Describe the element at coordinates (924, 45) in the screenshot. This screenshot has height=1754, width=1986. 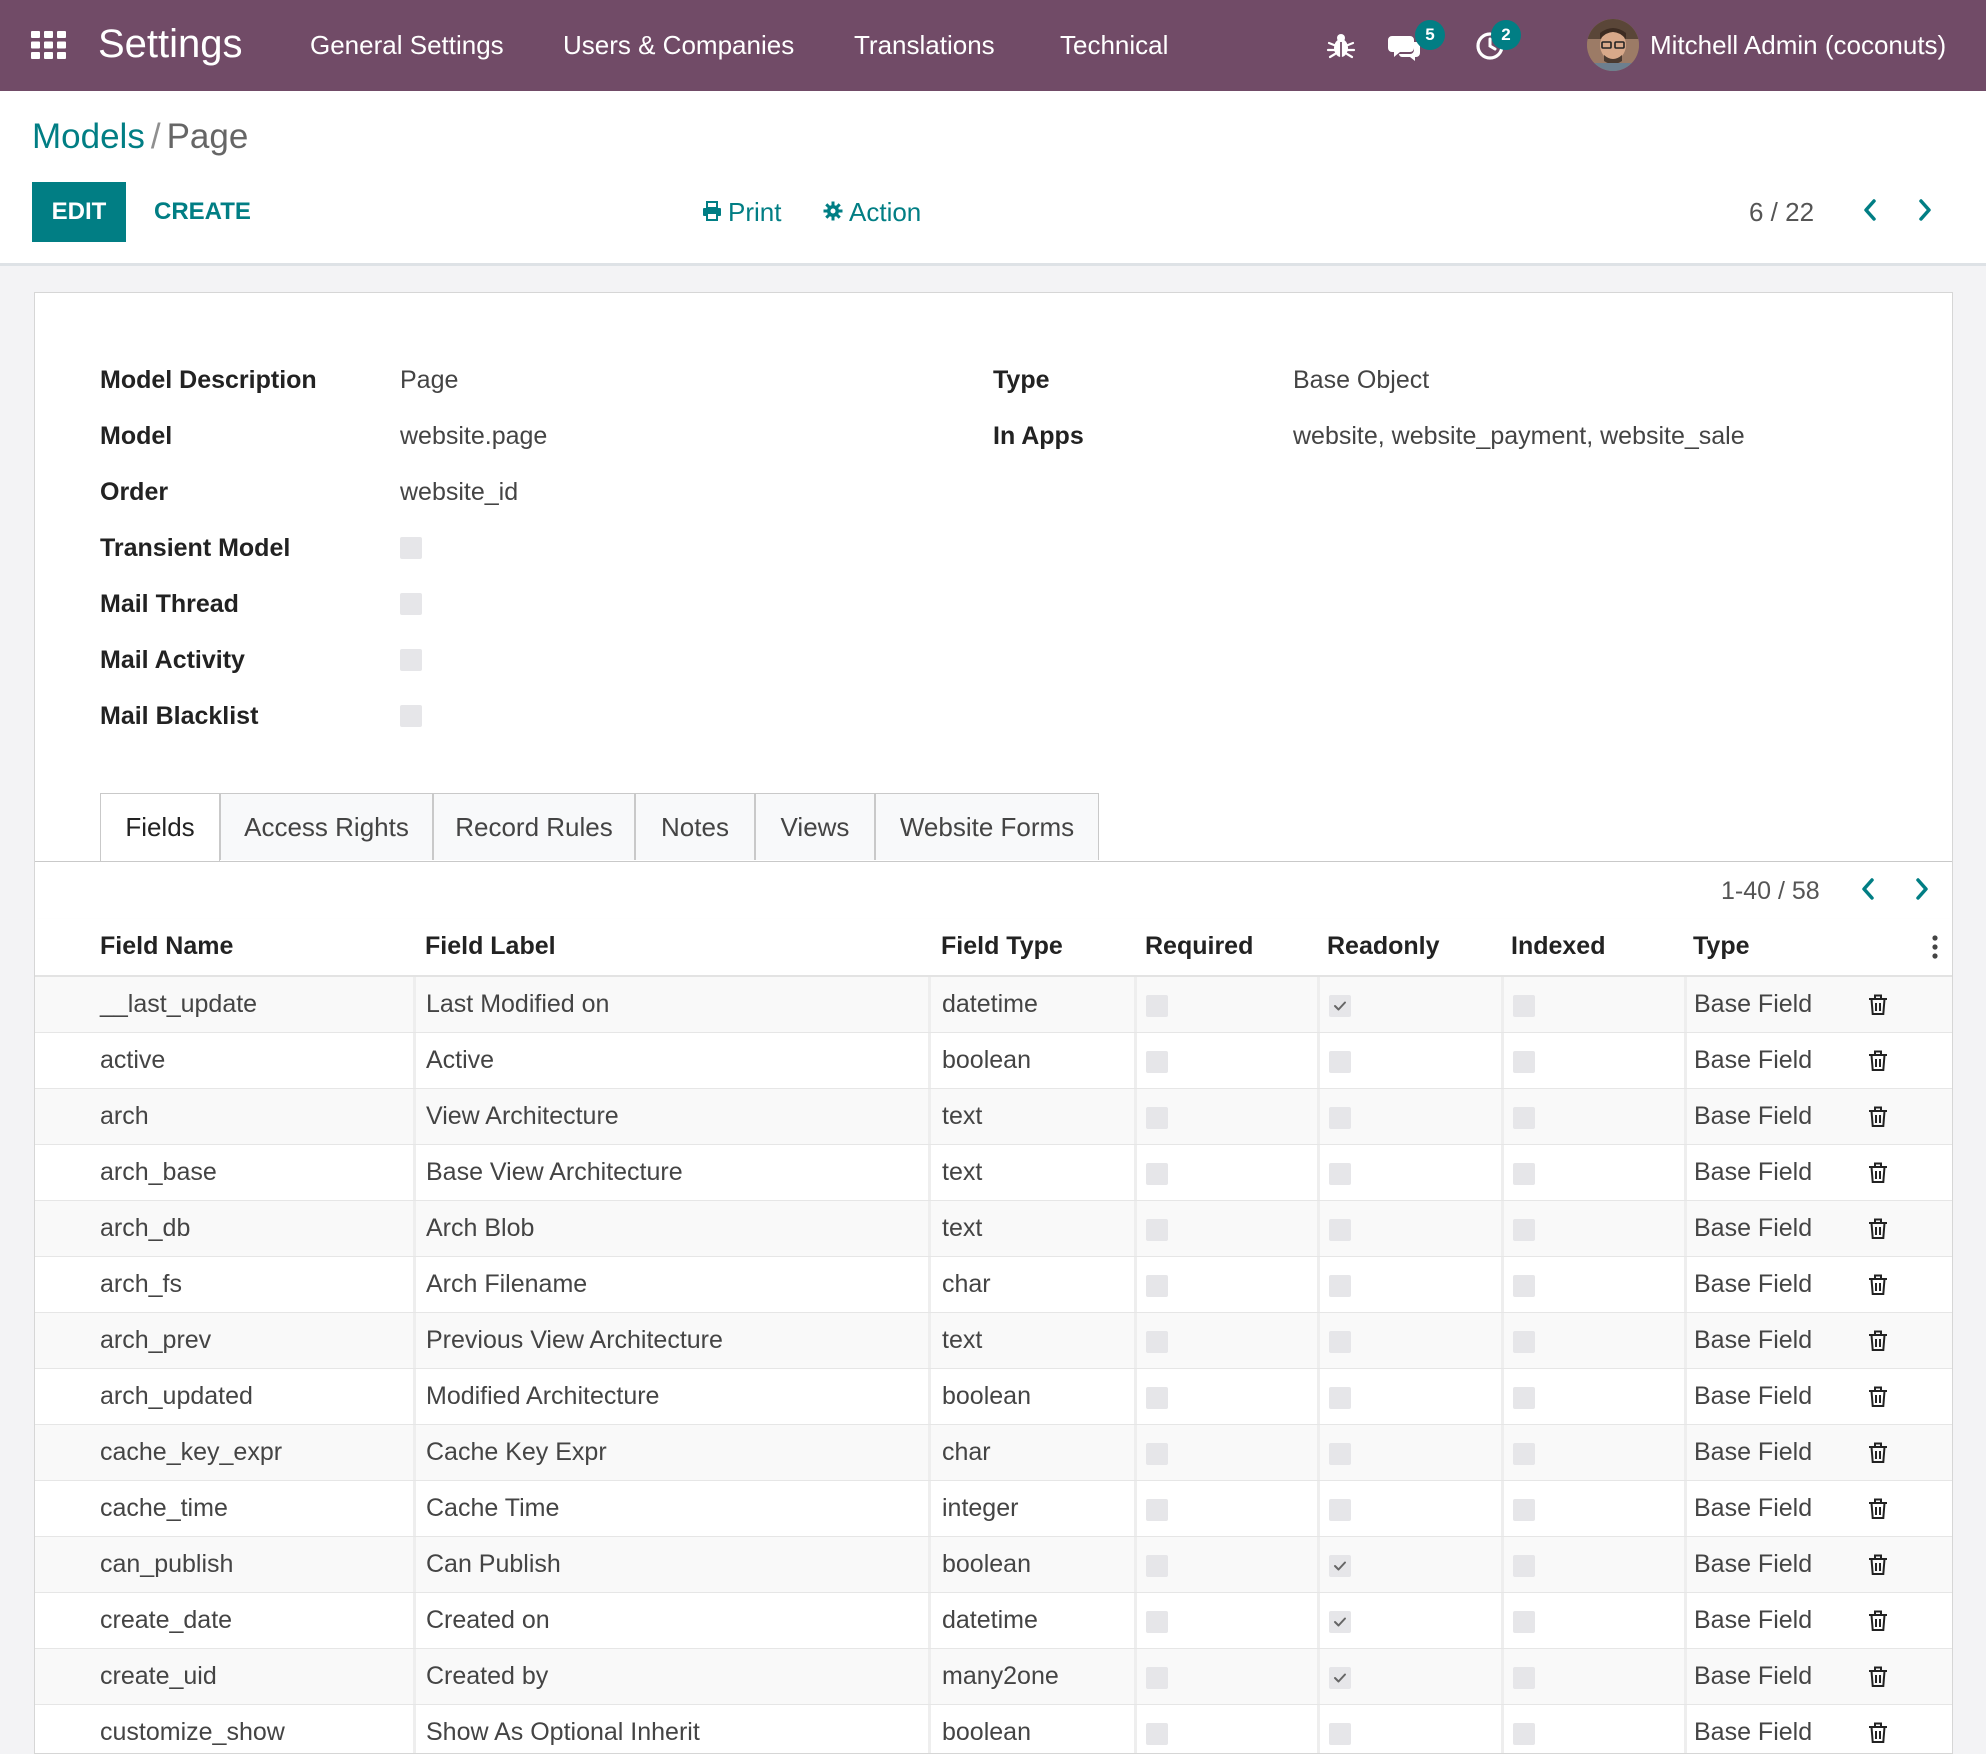
I see `menu-translations: Translations` at that location.